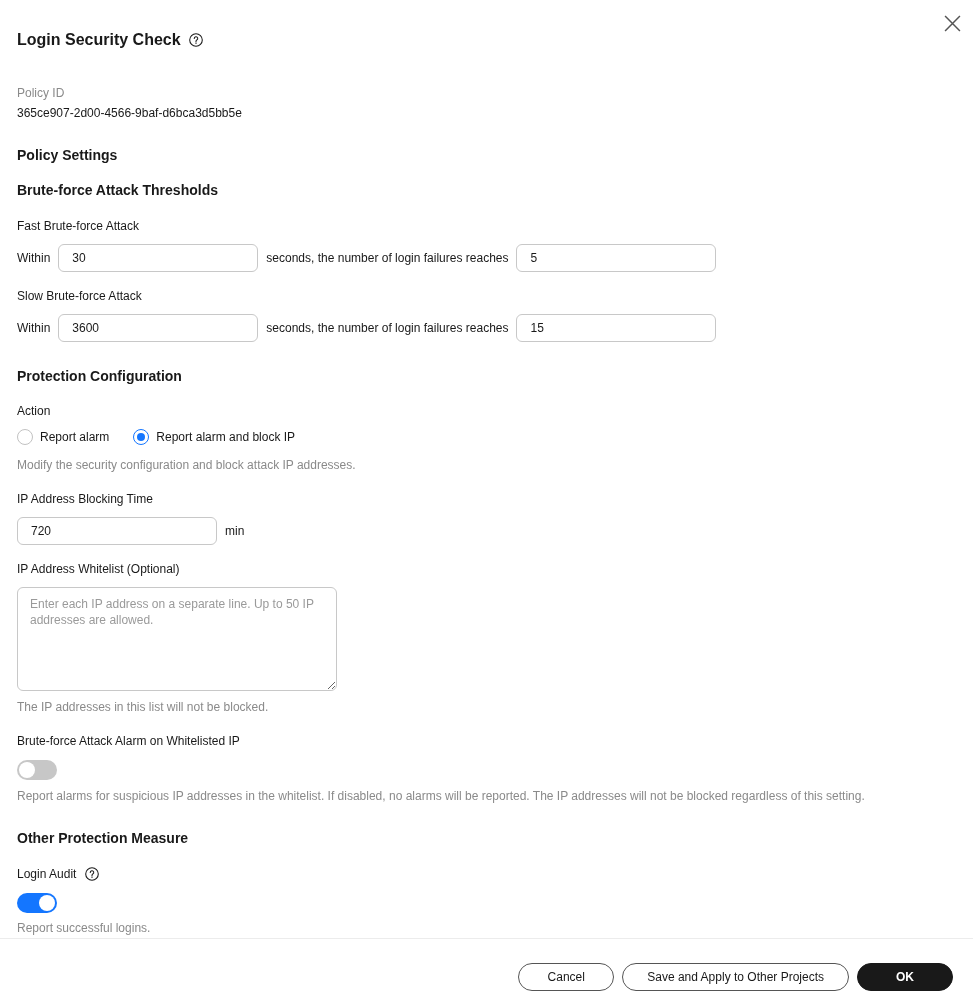 Image resolution: width=973 pixels, height=1003 pixels. I want to click on unit-label: min, so click(235, 531).